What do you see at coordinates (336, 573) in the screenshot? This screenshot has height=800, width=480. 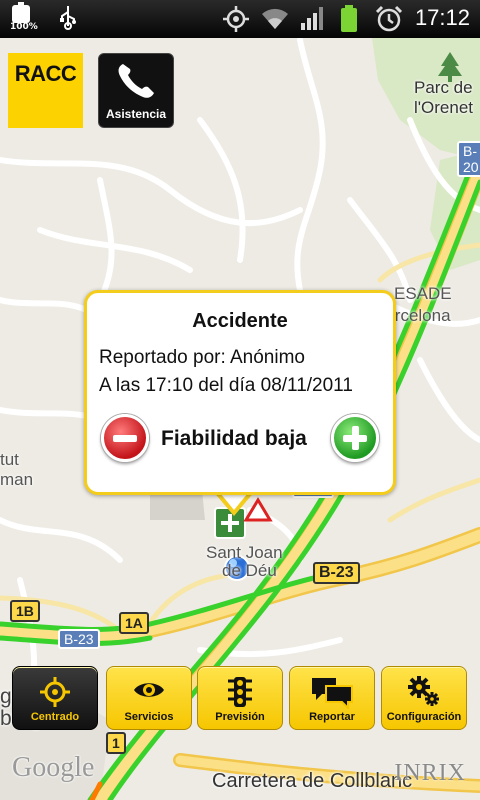 I see `road-shield-b23: B-23` at bounding box center [336, 573].